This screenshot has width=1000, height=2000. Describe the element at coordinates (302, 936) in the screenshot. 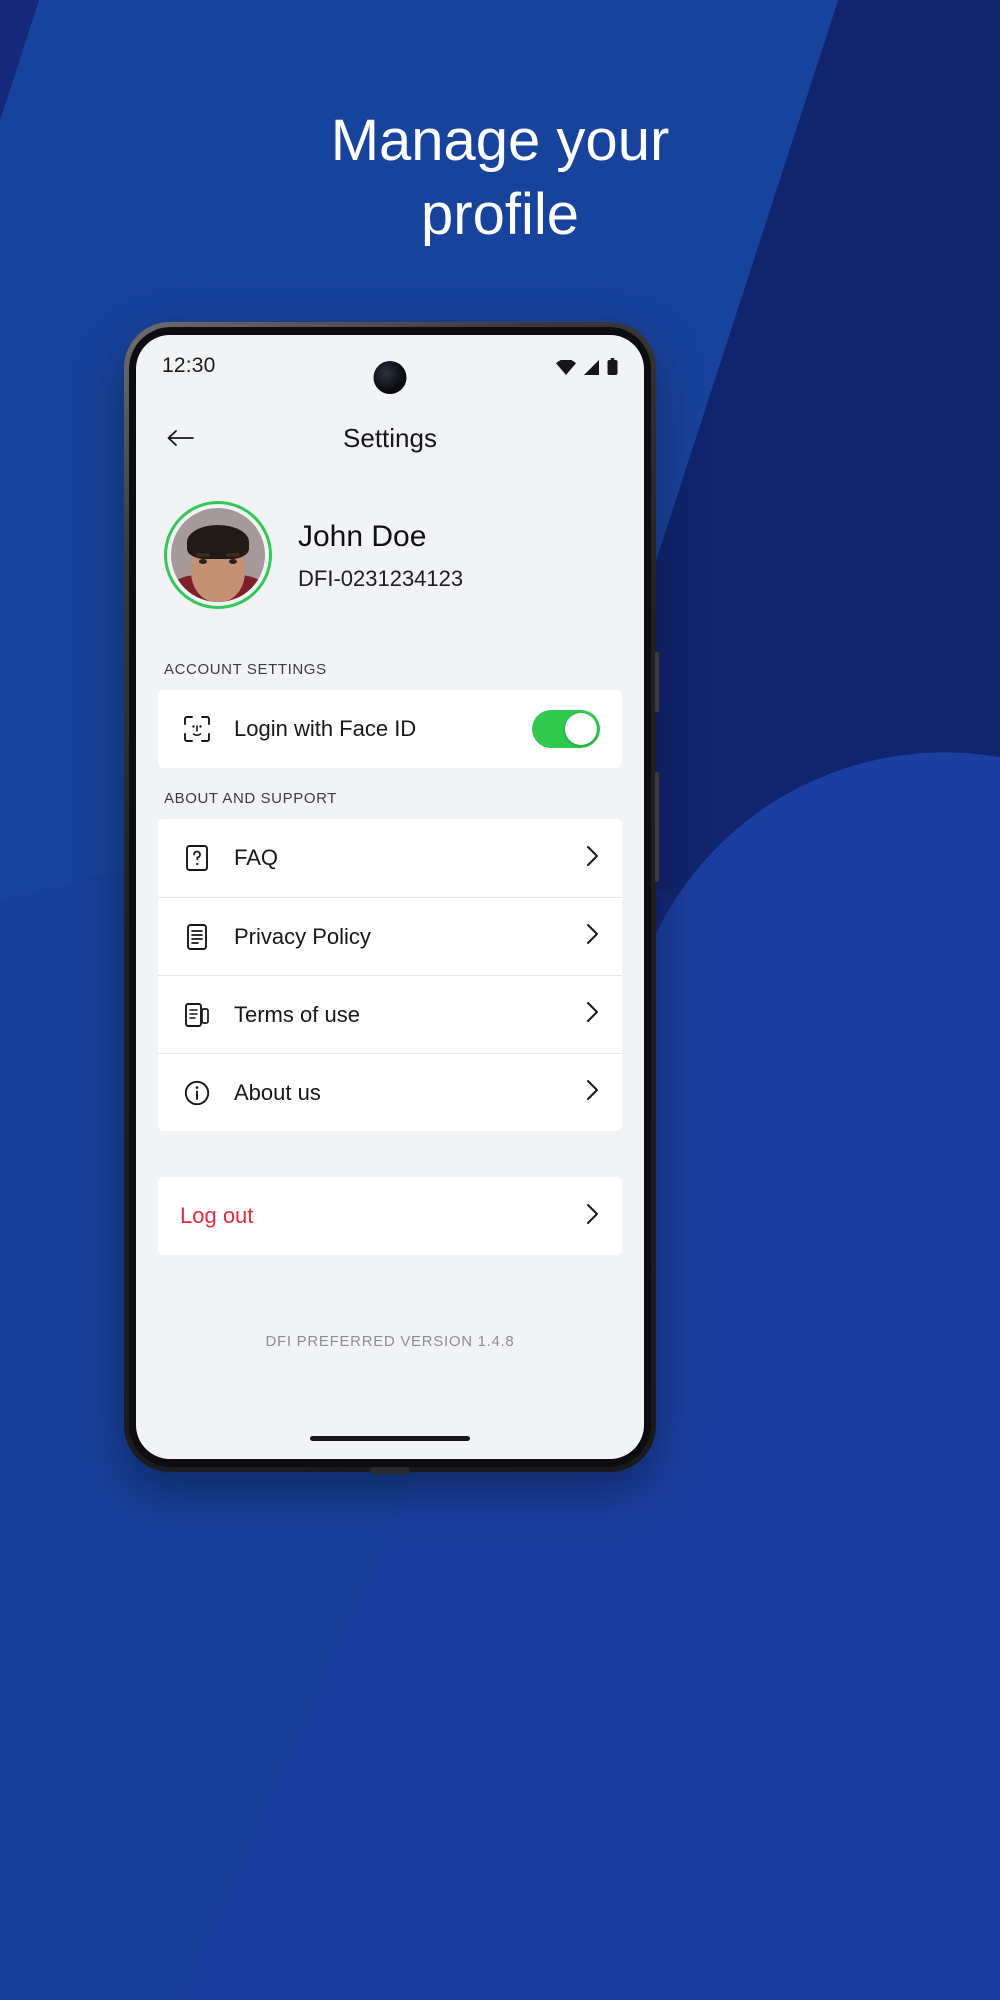

I see `row-label-privacy-policy: Privacy Policy` at that location.